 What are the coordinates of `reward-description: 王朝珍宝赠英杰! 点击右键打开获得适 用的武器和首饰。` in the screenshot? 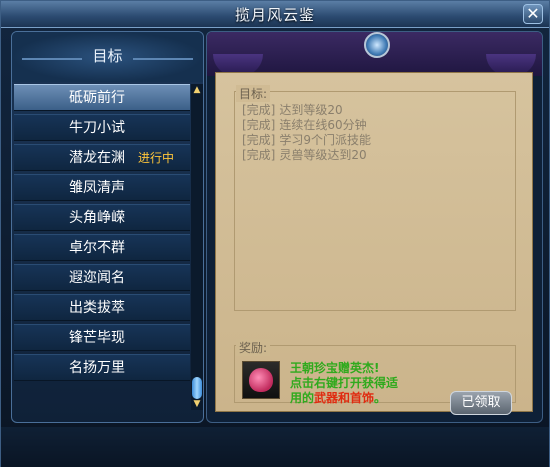 It's located at (370, 383).